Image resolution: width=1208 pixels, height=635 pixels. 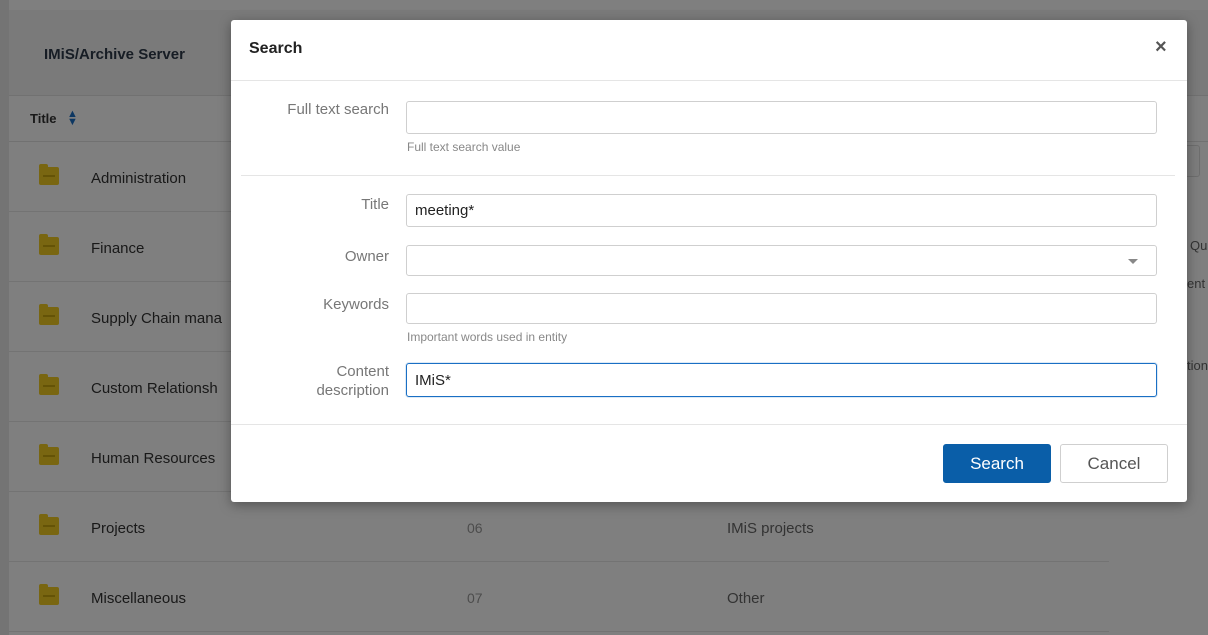 What do you see at coordinates (362, 371) in the screenshot?
I see `content-description-label-line1: Content` at bounding box center [362, 371].